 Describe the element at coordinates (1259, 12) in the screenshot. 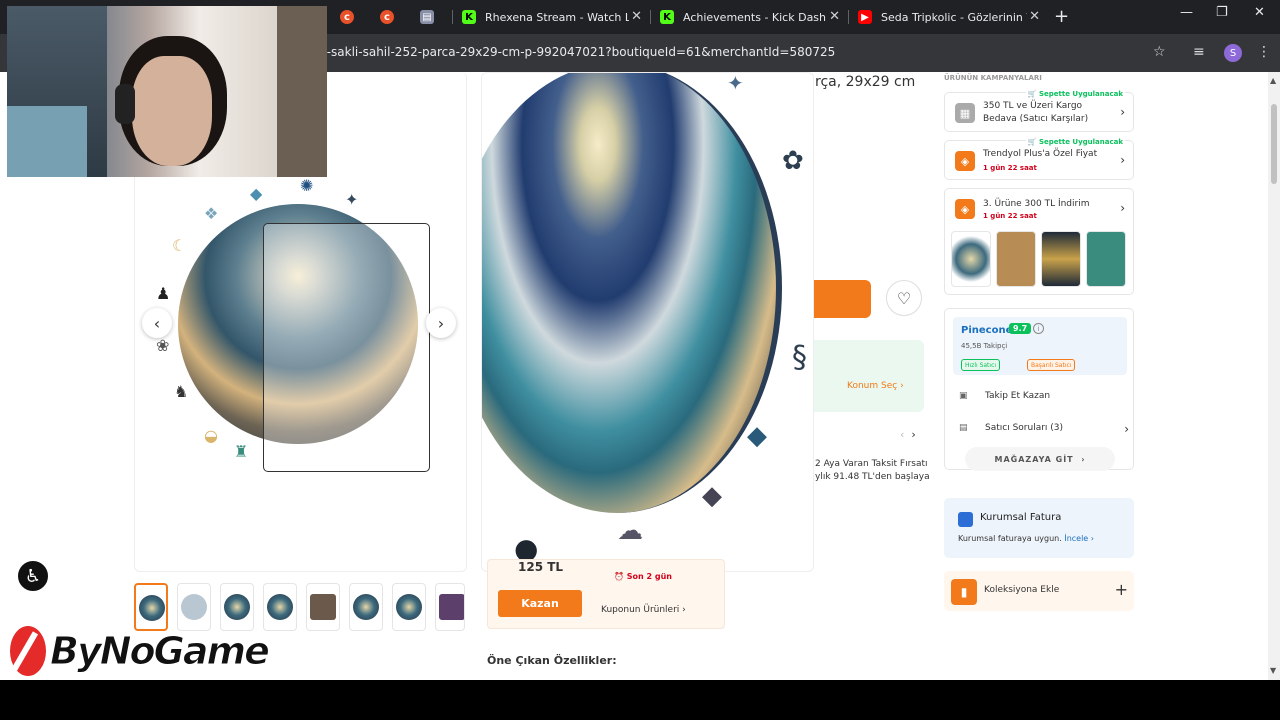

I see `close-window-button: ✕` at that location.